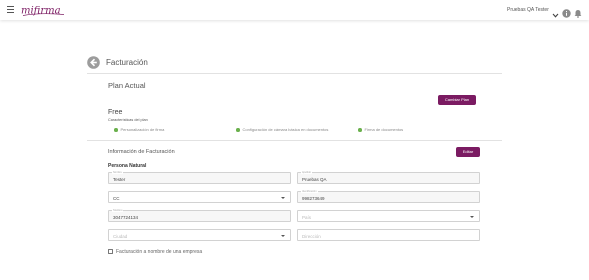  Describe the element at coordinates (457, 100) in the screenshot. I see `change-plan-button: Cambiar Plan` at that location.